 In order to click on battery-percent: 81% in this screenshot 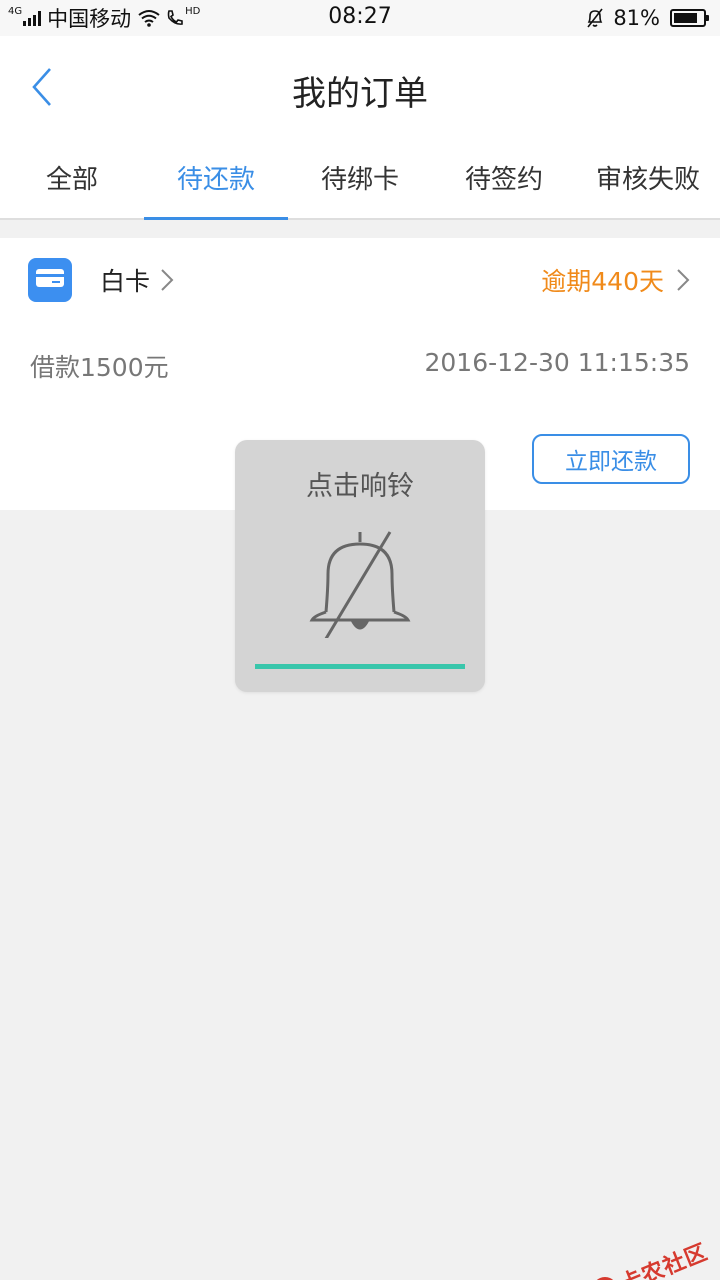, I will do `click(636, 18)`.